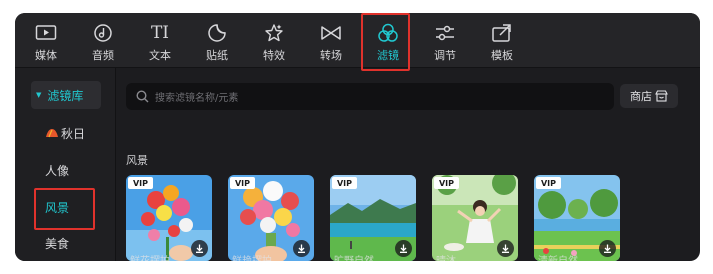  What do you see at coordinates (641, 96) in the screenshot?
I see `store-button-label: 商店` at bounding box center [641, 96].